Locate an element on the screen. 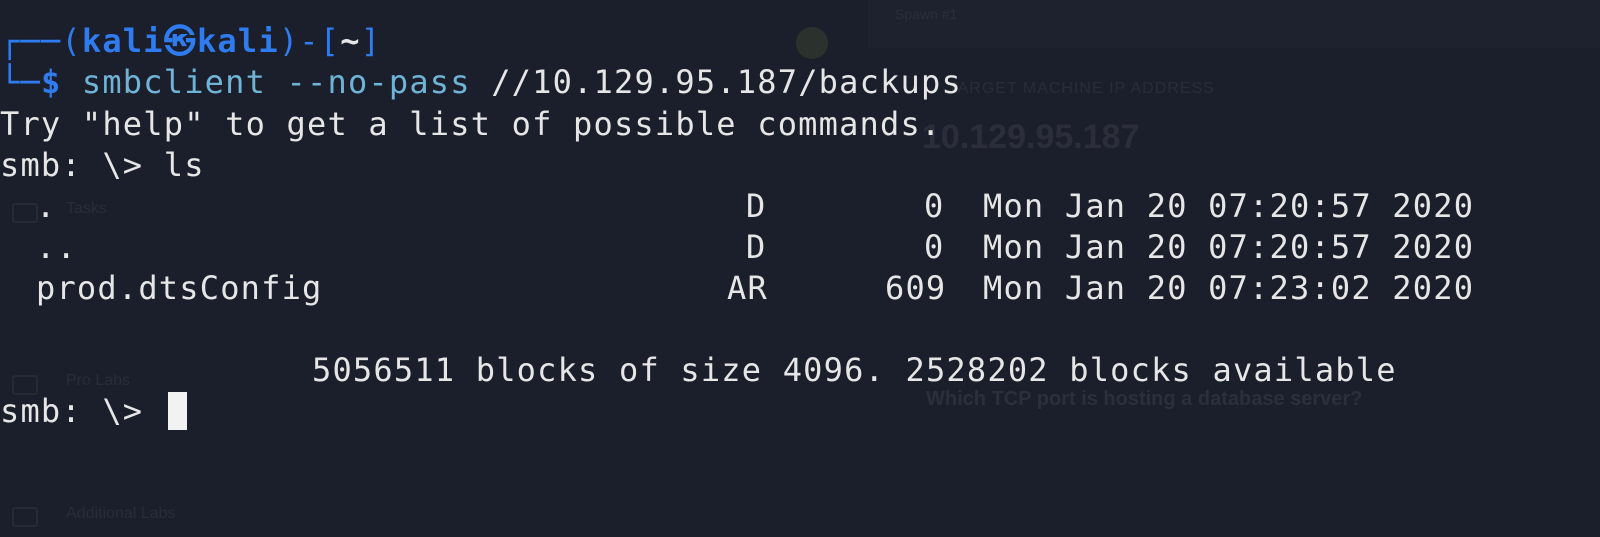 The height and width of the screenshot is (537, 1600). entry-name: .. is located at coordinates (56, 247).